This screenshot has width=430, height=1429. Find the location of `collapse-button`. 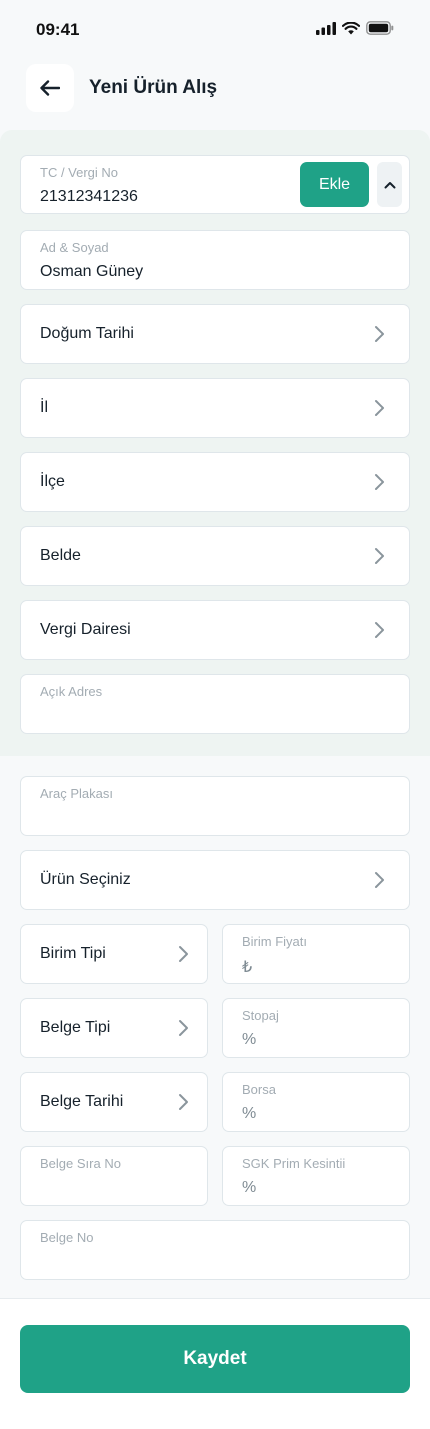

collapse-button is located at coordinates (389, 184).